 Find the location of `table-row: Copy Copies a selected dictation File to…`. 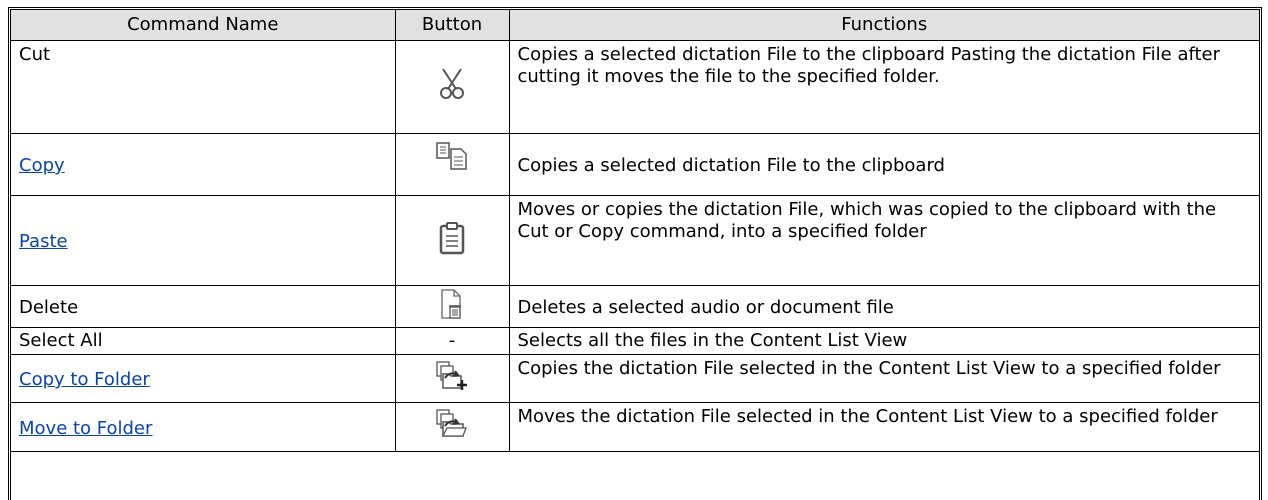

table-row: Copy Copies a selected dictation File to… is located at coordinates (635, 164).